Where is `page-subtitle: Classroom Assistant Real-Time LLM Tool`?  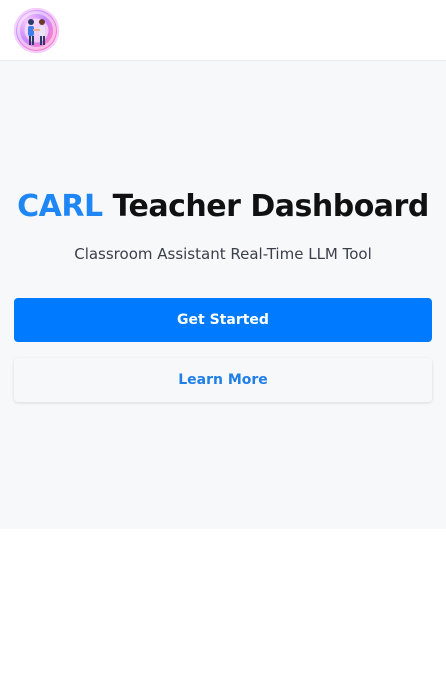 page-subtitle: Classroom Assistant Real-Time LLM Tool is located at coordinates (223, 254).